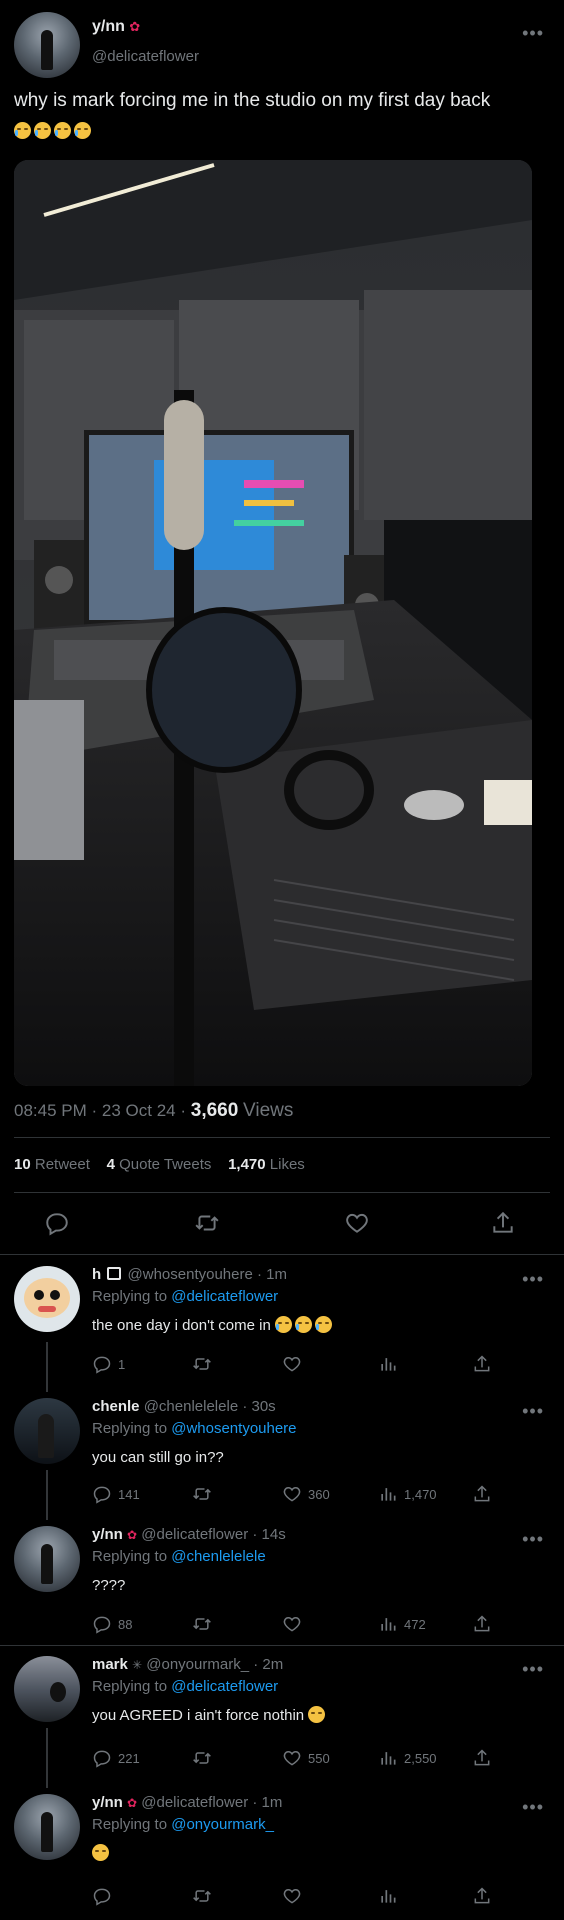 This screenshot has height=1920, width=564. Describe the element at coordinates (319, 1758) in the screenshot. I see `like-count: 550` at that location.